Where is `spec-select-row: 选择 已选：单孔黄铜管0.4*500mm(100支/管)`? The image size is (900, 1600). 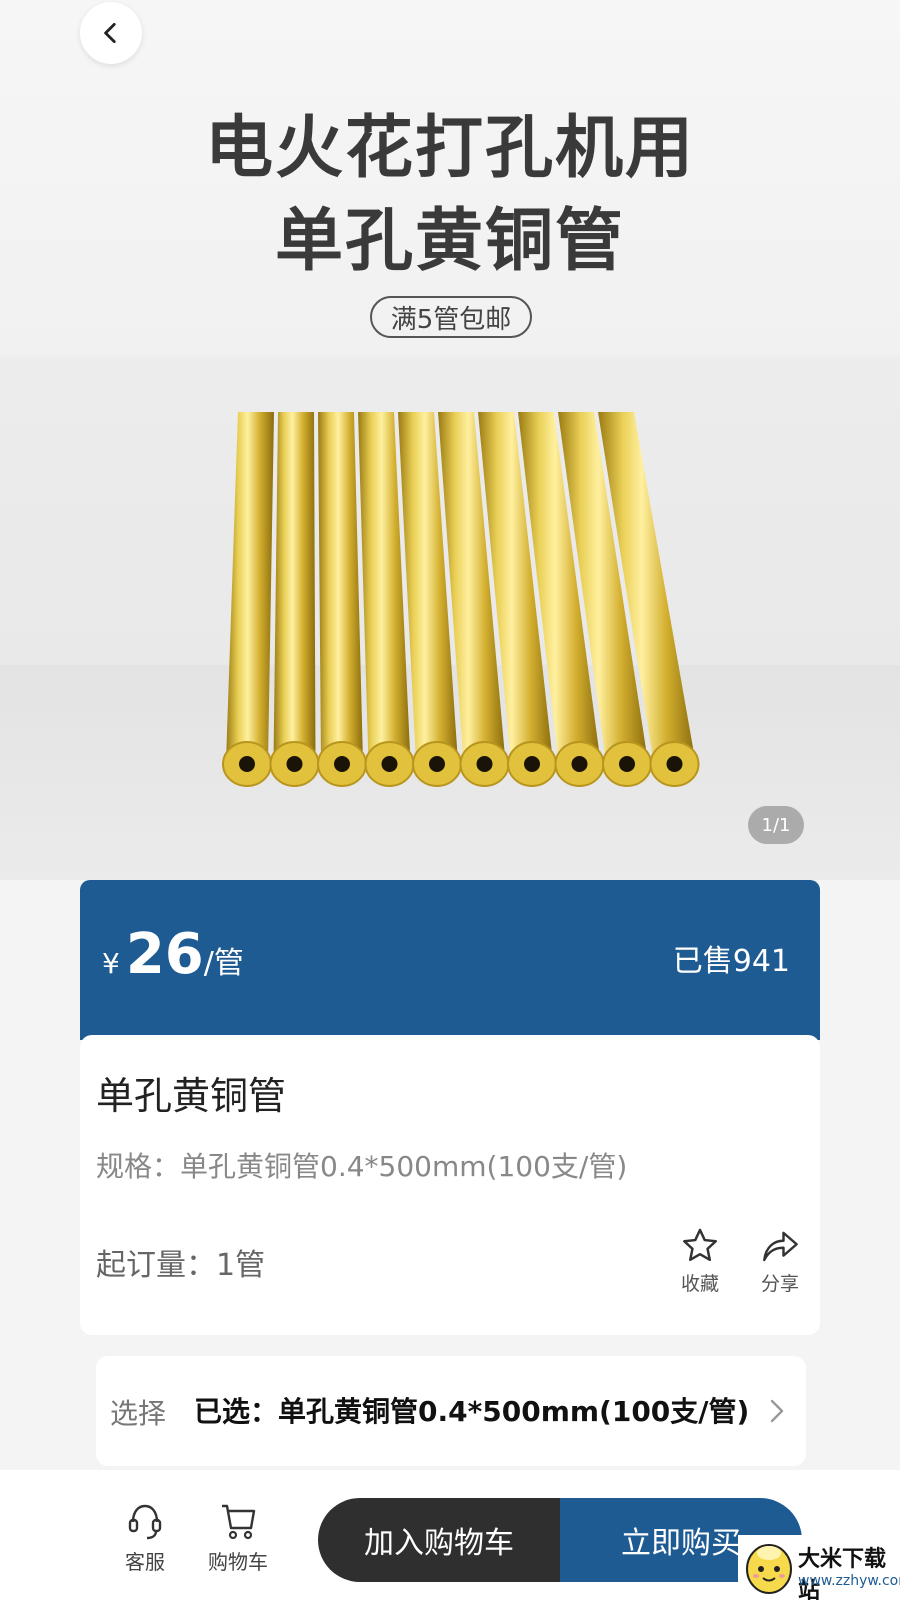
spec-select-row: 选择 已选：单孔黄铜管0.4*500mm(100支/管) is located at coordinates (451, 1411).